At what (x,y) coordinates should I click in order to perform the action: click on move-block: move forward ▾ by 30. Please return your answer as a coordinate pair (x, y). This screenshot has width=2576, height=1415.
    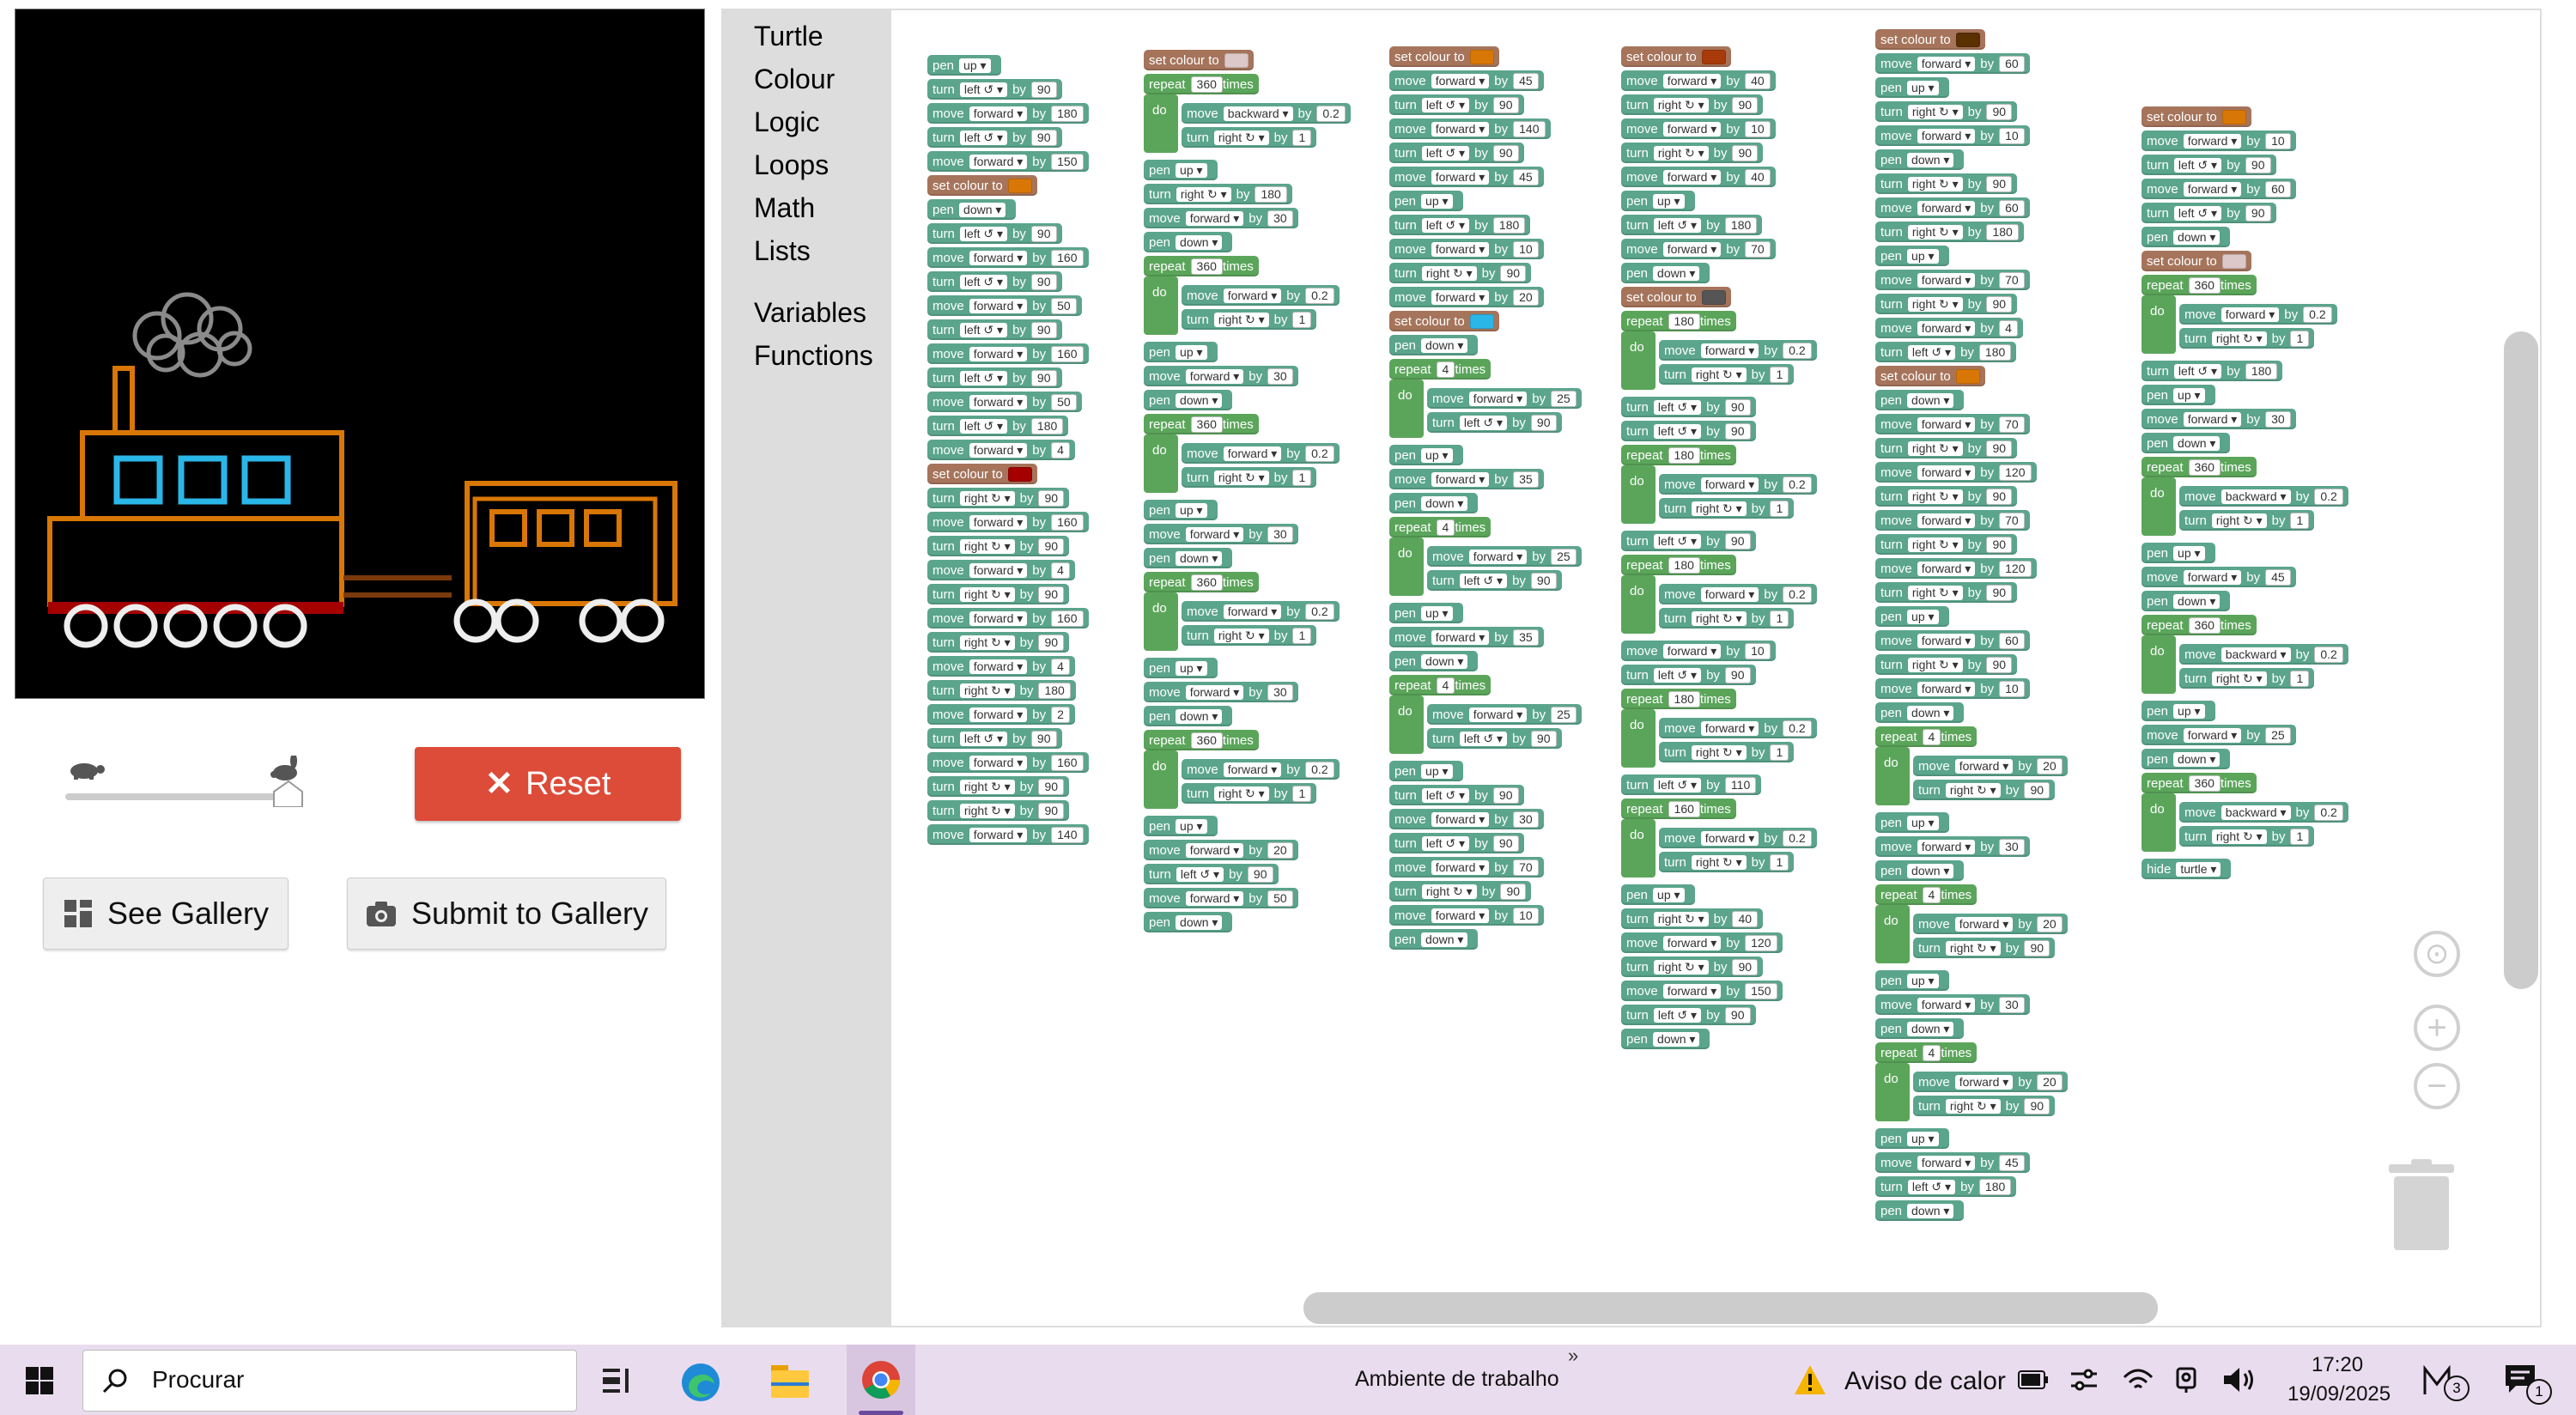
    Looking at the image, I should click on (1466, 819).